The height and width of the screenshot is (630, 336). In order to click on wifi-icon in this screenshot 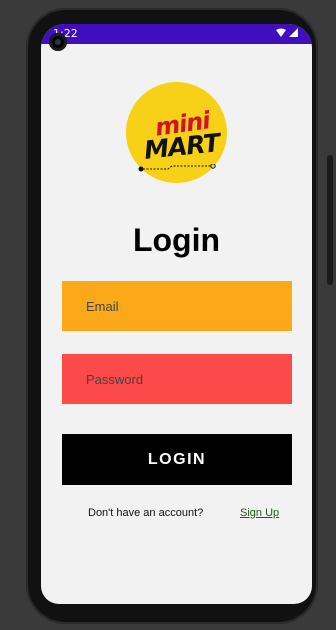, I will do `click(281, 32)`.